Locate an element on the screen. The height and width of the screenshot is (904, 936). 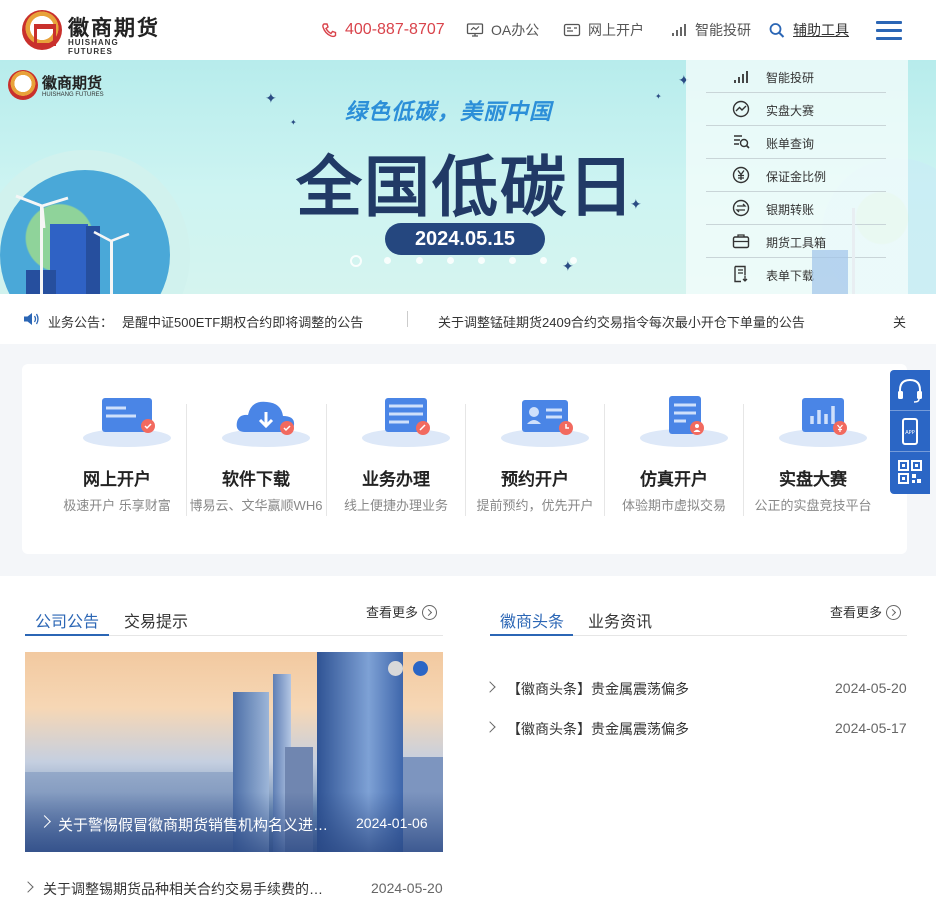
quick-menu-label: 智能投研 is located at coordinates (790, 78).